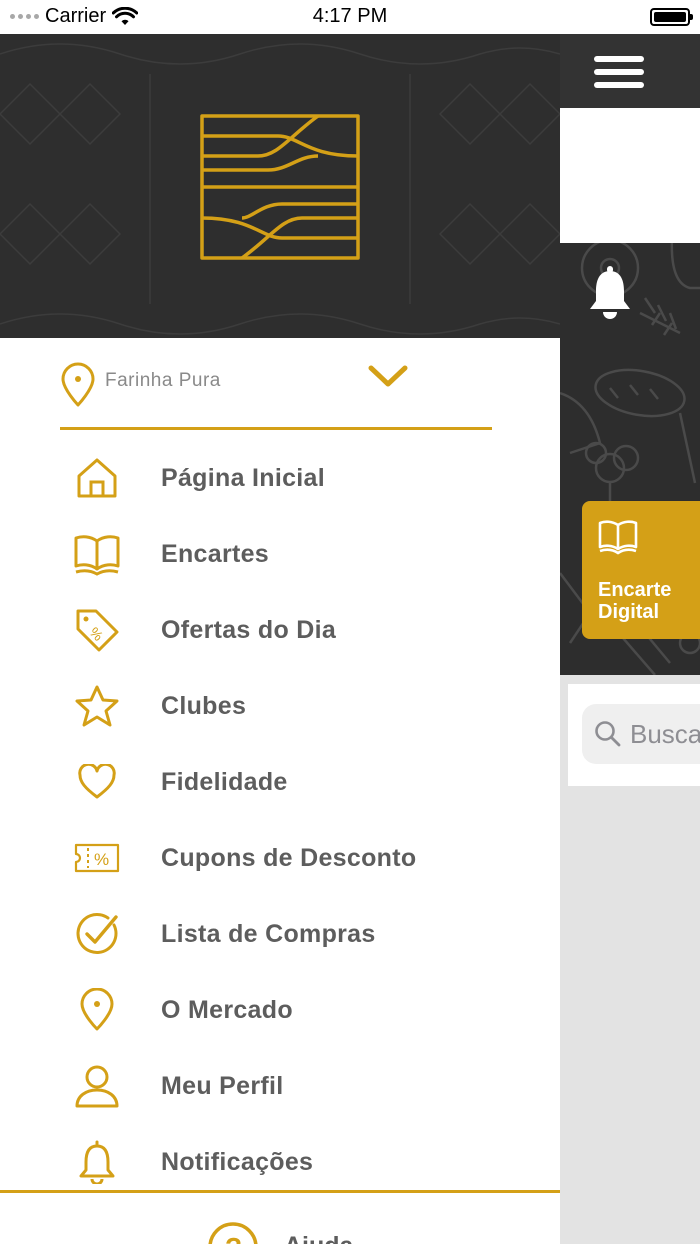 The image size is (700, 1244). Describe the element at coordinates (388, 377) in the screenshot. I see `chevron-down-icon` at that location.